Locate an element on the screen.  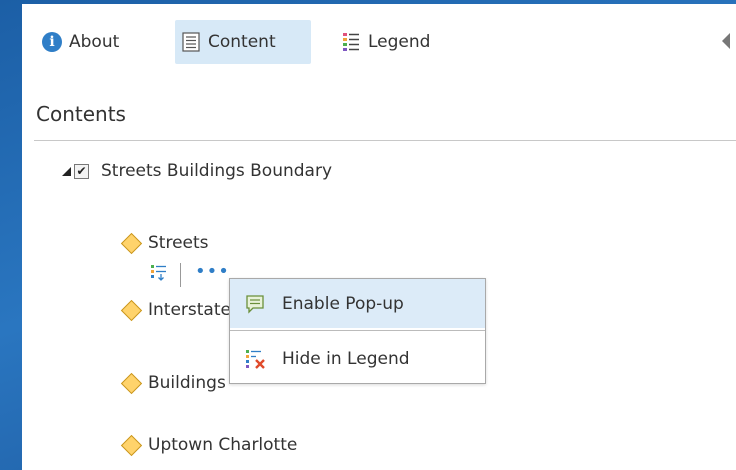
layer-item-uptown-charlotte: Uptown Charlotte is located at coordinates (209, 445).